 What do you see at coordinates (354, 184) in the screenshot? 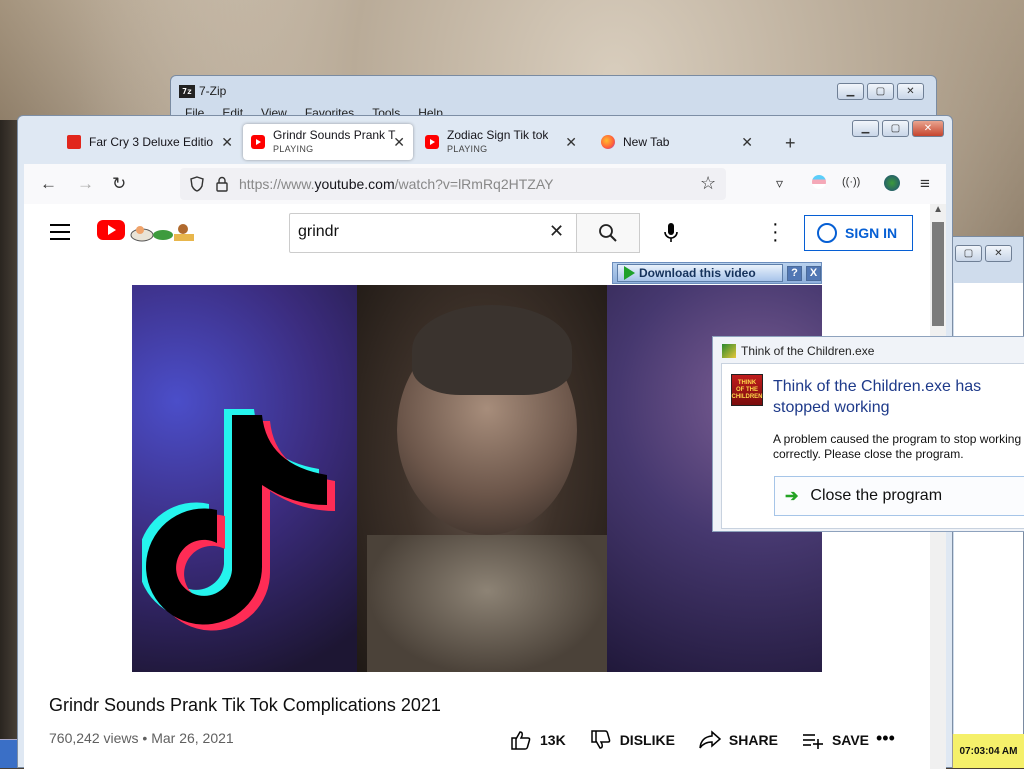
I see `url-domain: youtube.com` at bounding box center [354, 184].